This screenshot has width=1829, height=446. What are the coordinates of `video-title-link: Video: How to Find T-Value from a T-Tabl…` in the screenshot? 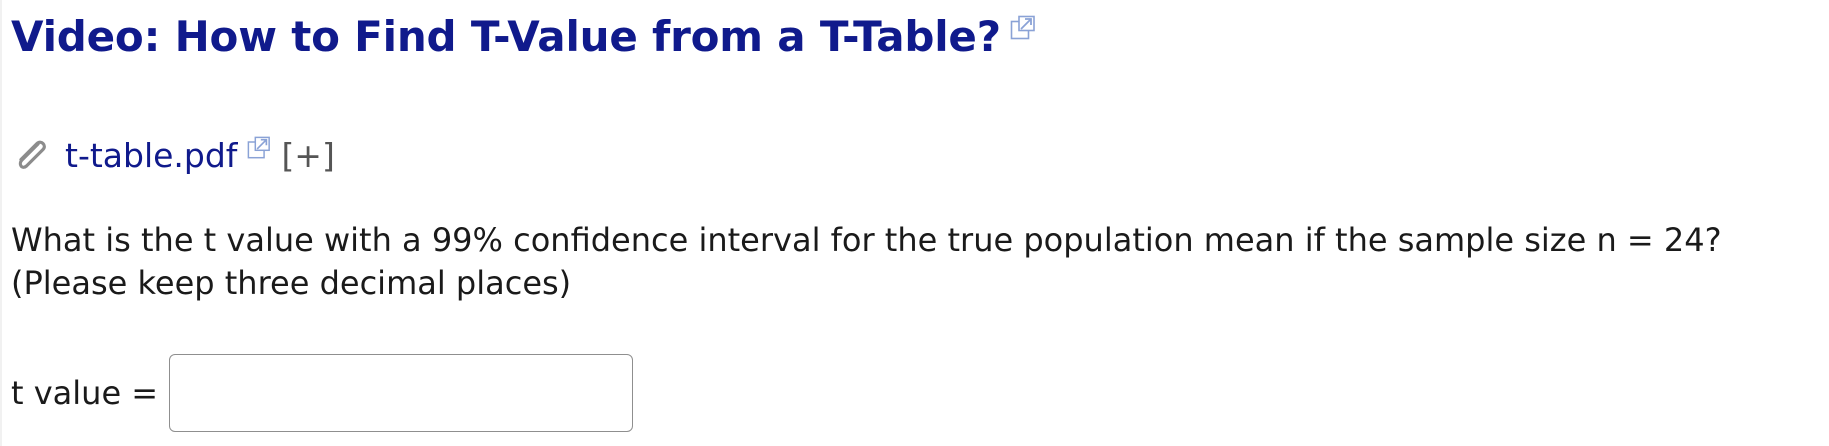 It's located at (506, 36).